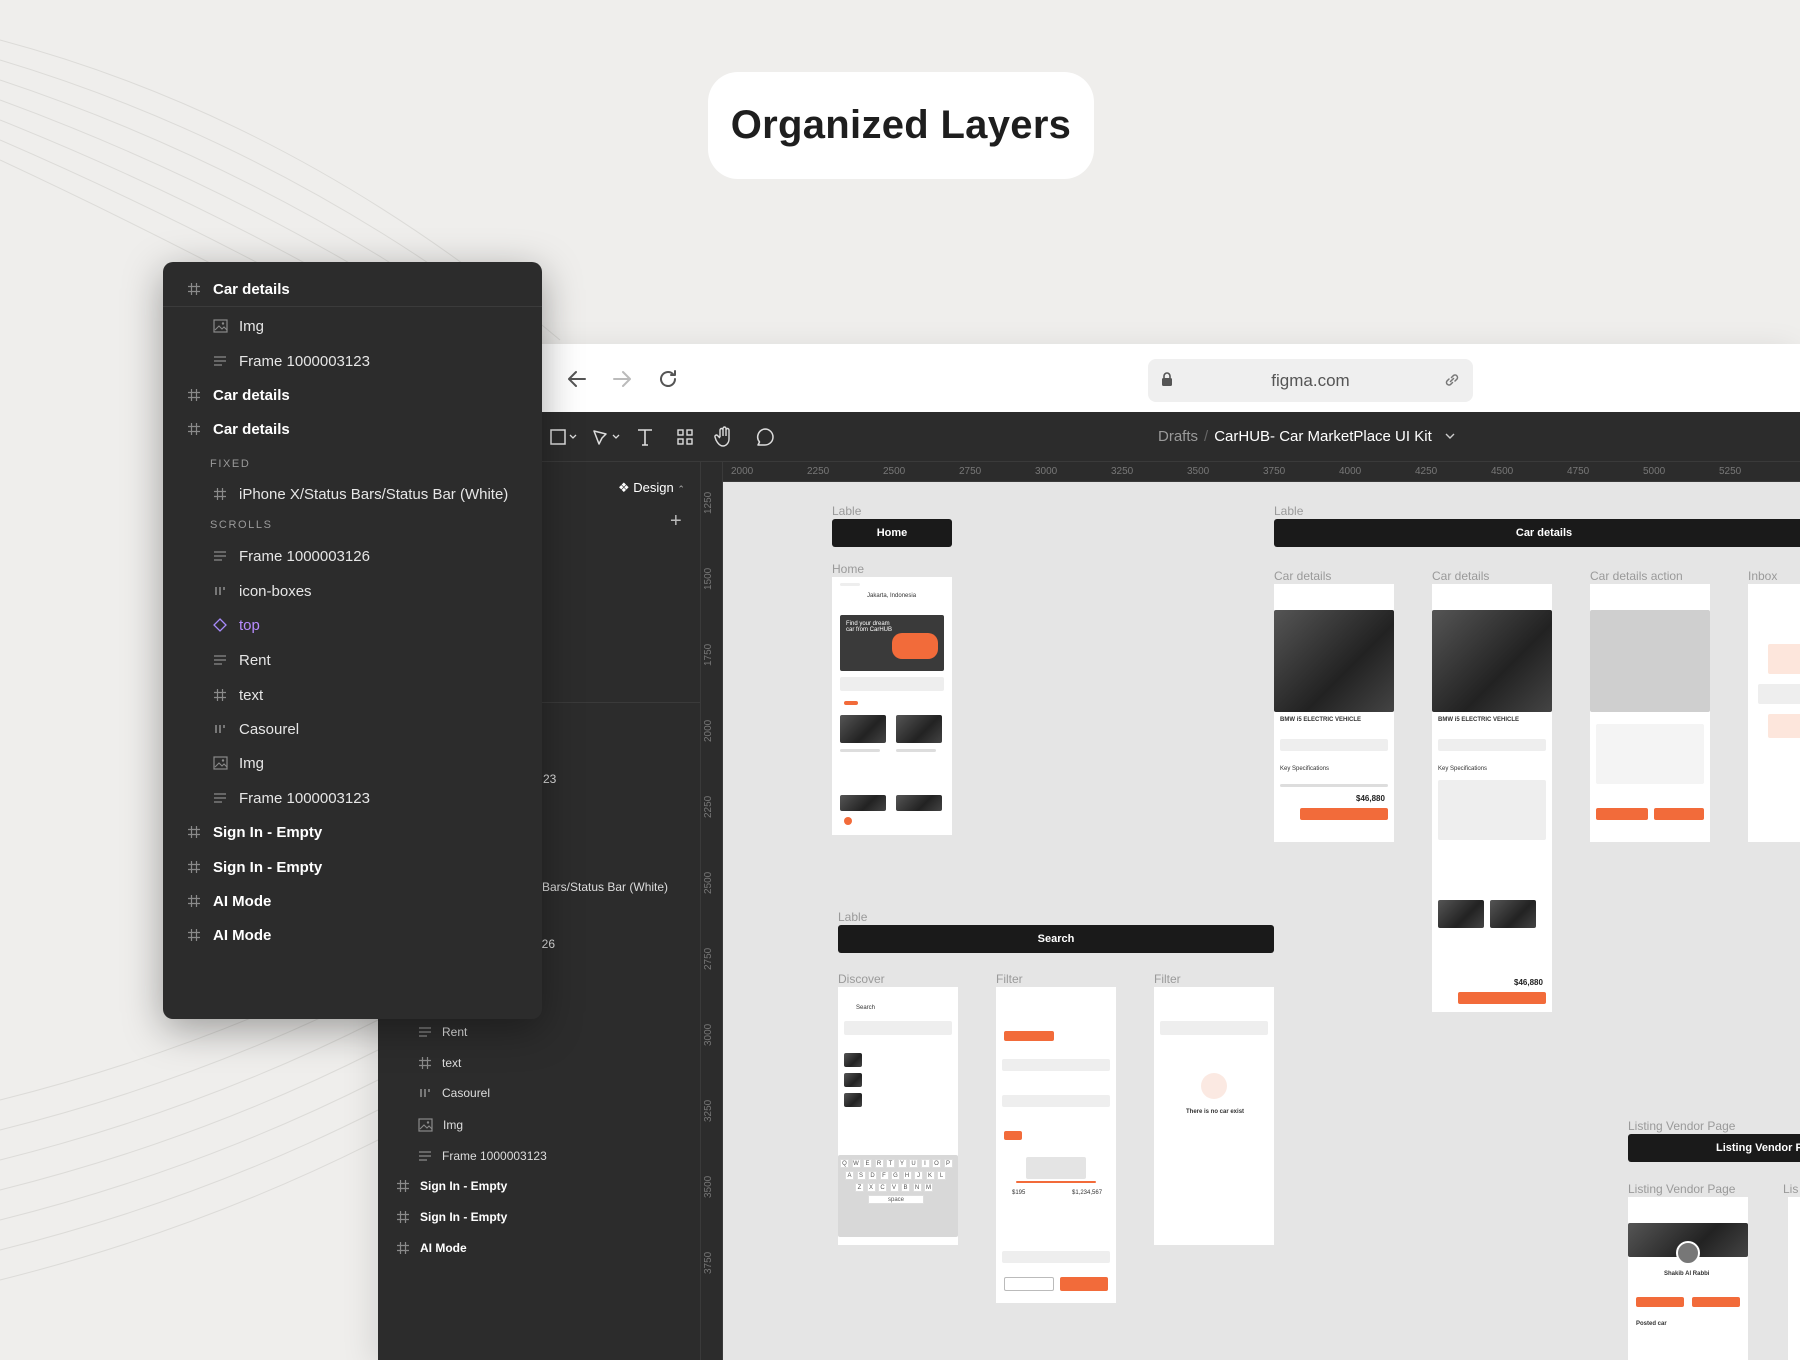 This screenshot has height=1360, width=1800. Describe the element at coordinates (1350, 471) in the screenshot. I see `ruler-tick: 4000` at that location.